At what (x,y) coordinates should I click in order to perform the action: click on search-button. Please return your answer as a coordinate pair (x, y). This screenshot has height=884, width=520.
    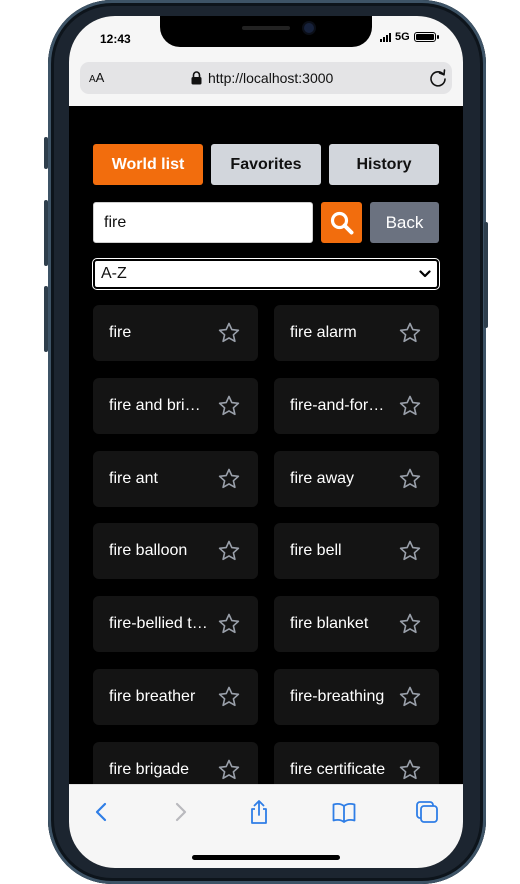
    Looking at the image, I should click on (341, 222).